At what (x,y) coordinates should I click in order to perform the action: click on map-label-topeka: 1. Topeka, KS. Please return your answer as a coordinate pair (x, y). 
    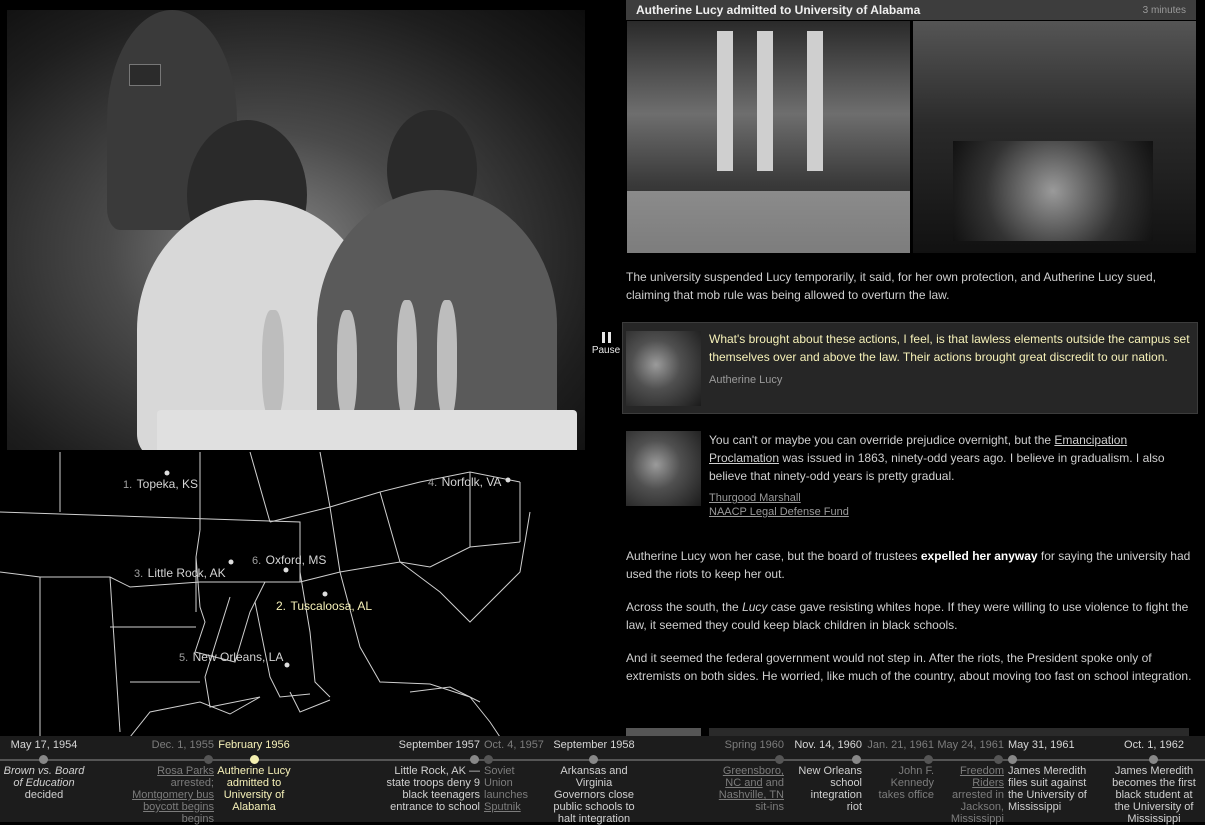
    Looking at the image, I should click on (160, 483).